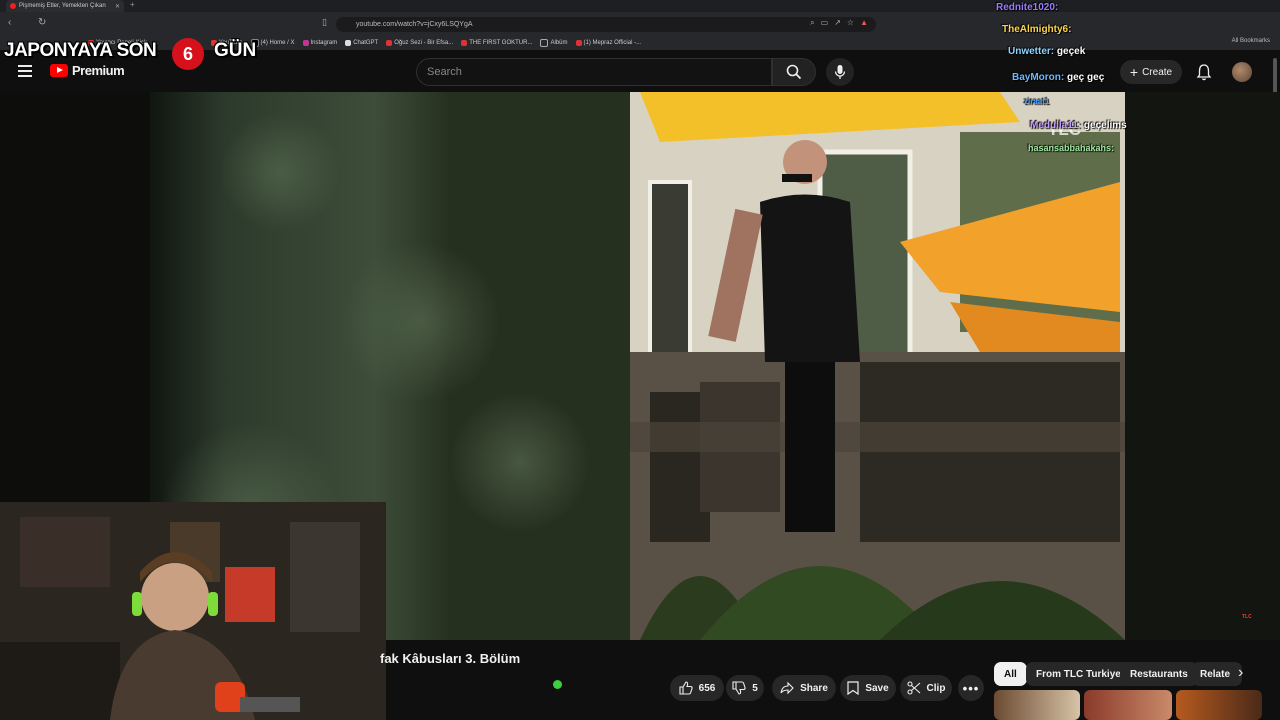 The width and height of the screenshot is (1280, 720). I want to click on bookmark-item: ChatGPT, so click(361, 43).